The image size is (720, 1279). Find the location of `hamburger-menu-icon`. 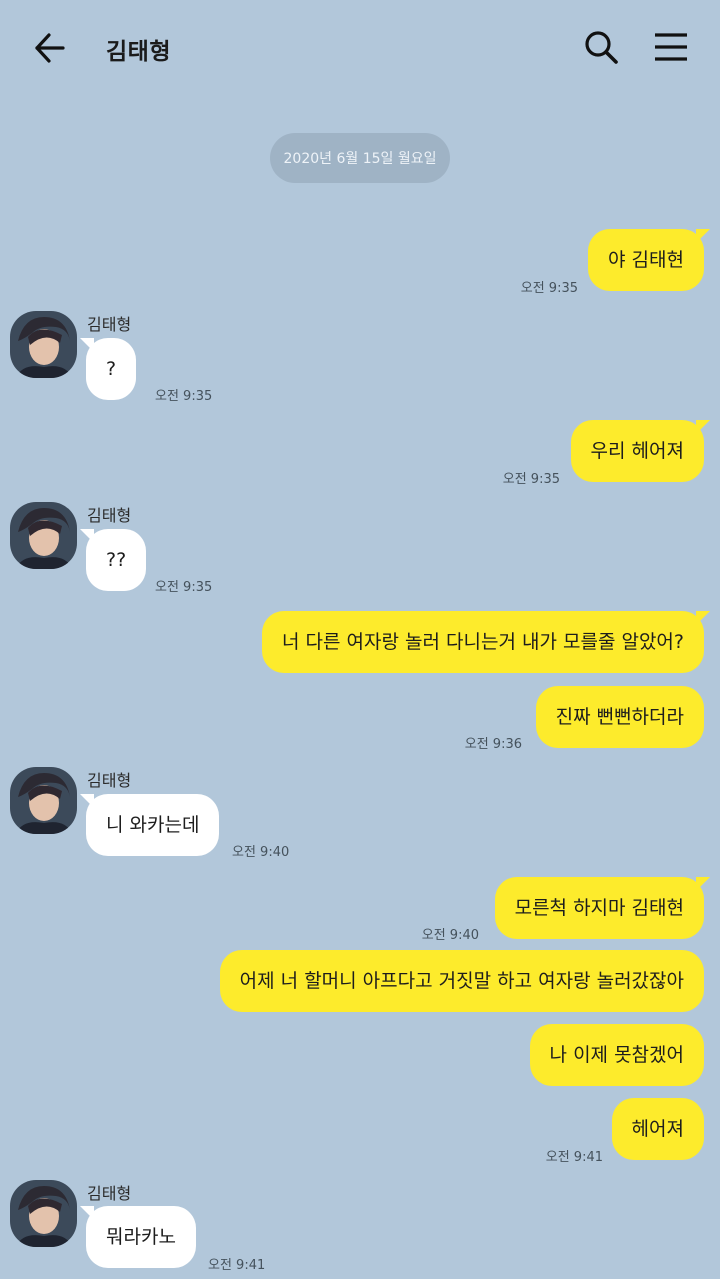

hamburger-menu-icon is located at coordinates (671, 47).